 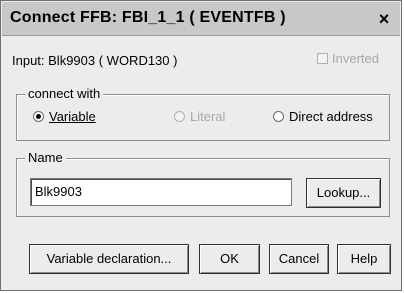 What do you see at coordinates (64, 93) in the screenshot?
I see `connect-with-legend: connect with` at bounding box center [64, 93].